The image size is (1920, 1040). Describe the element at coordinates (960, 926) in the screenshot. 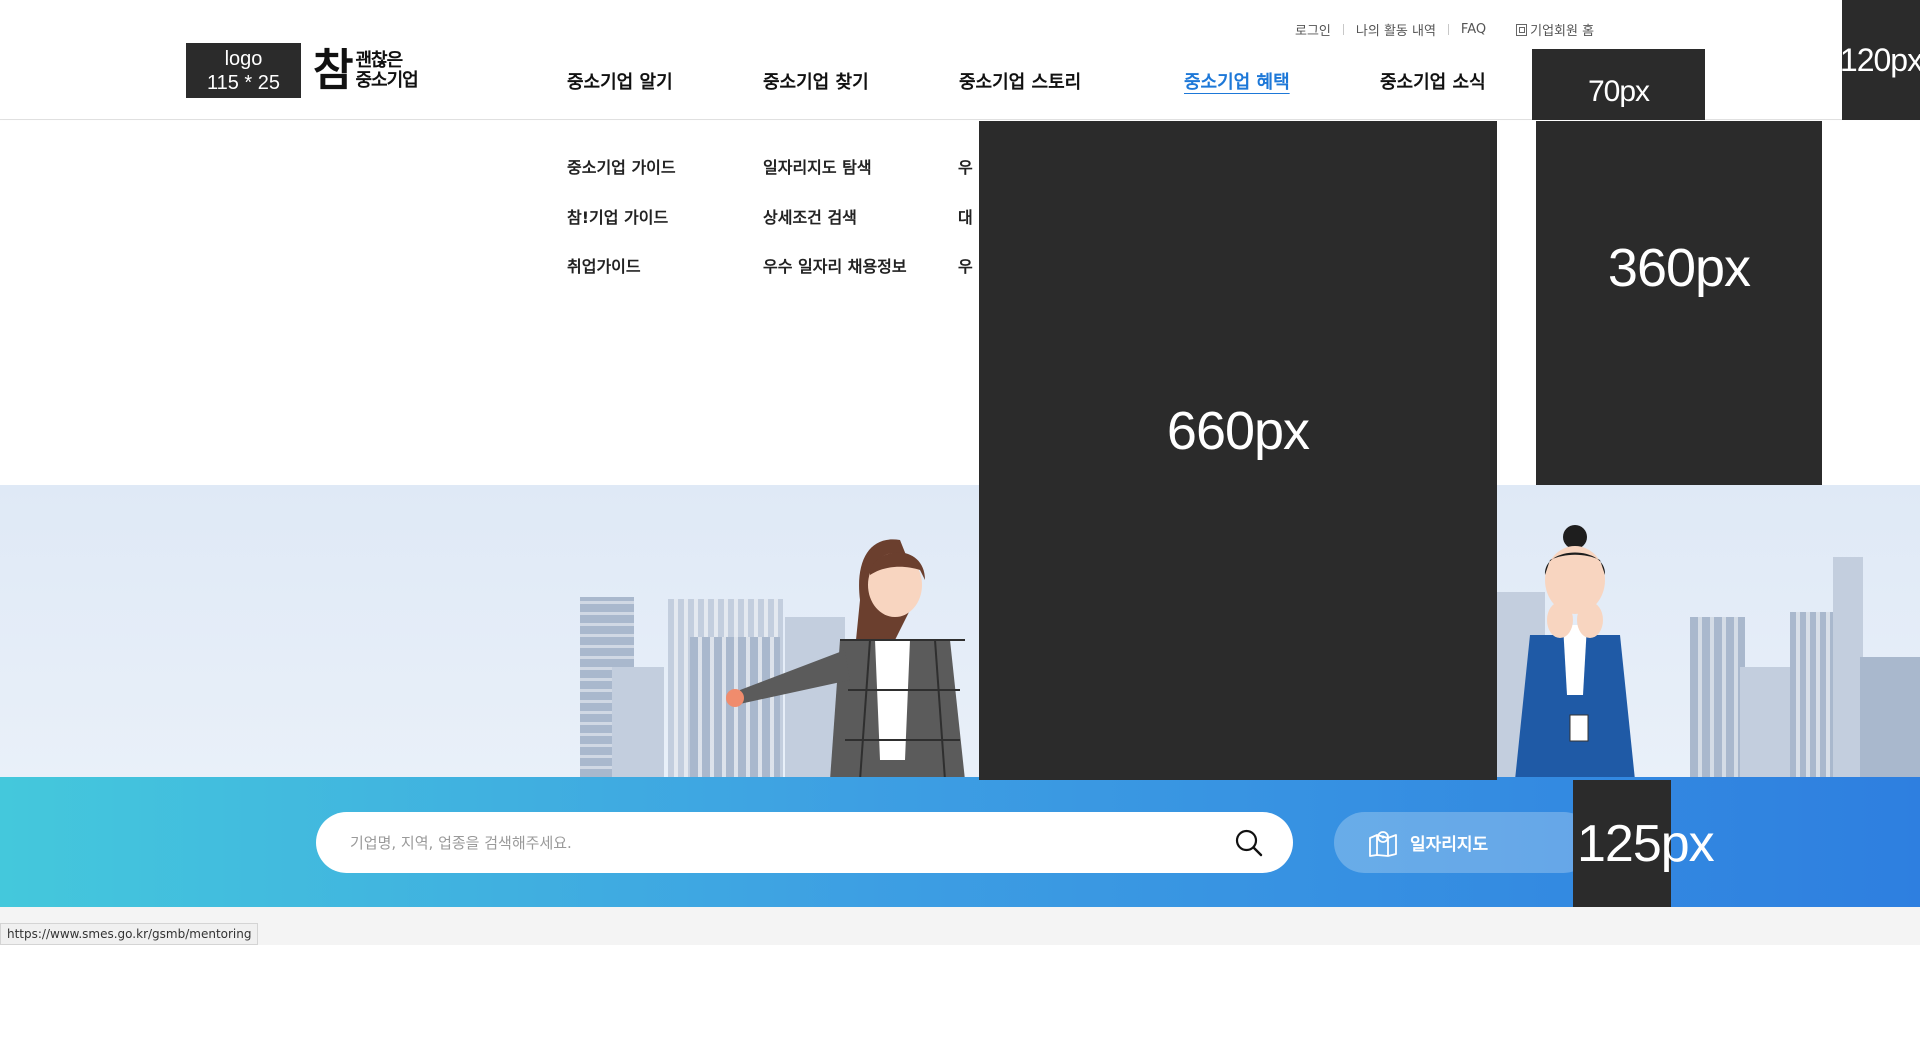

I see `bottom-strip` at that location.